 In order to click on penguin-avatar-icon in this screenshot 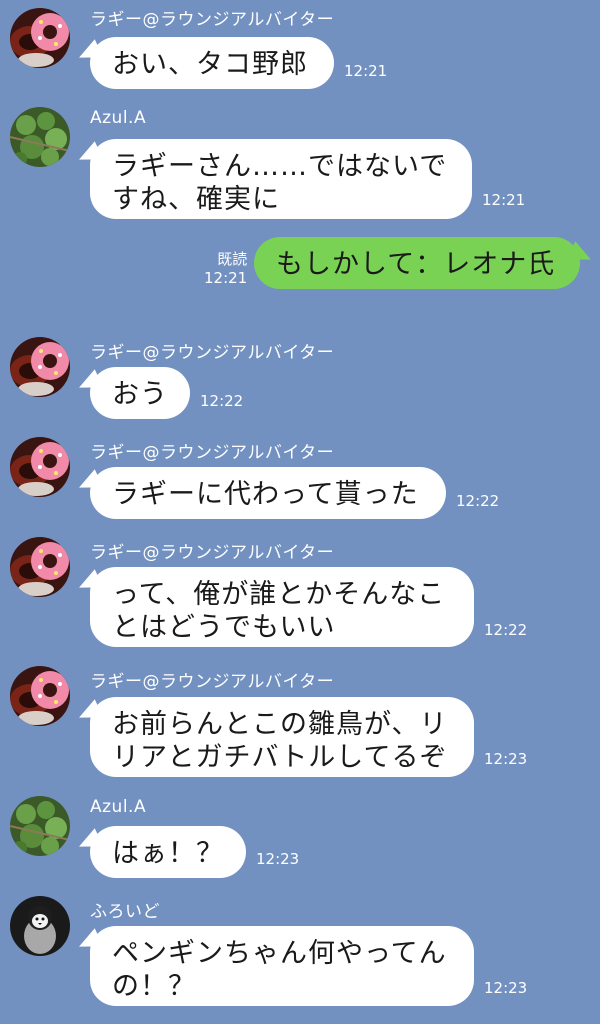, I will do `click(40, 926)`.